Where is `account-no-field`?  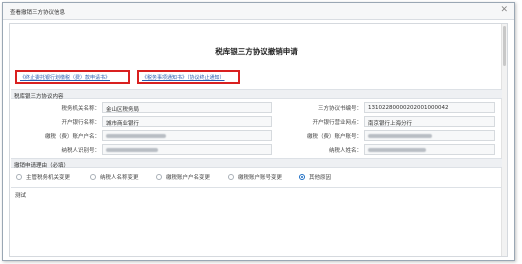
account-no-field is located at coordinates (429, 135).